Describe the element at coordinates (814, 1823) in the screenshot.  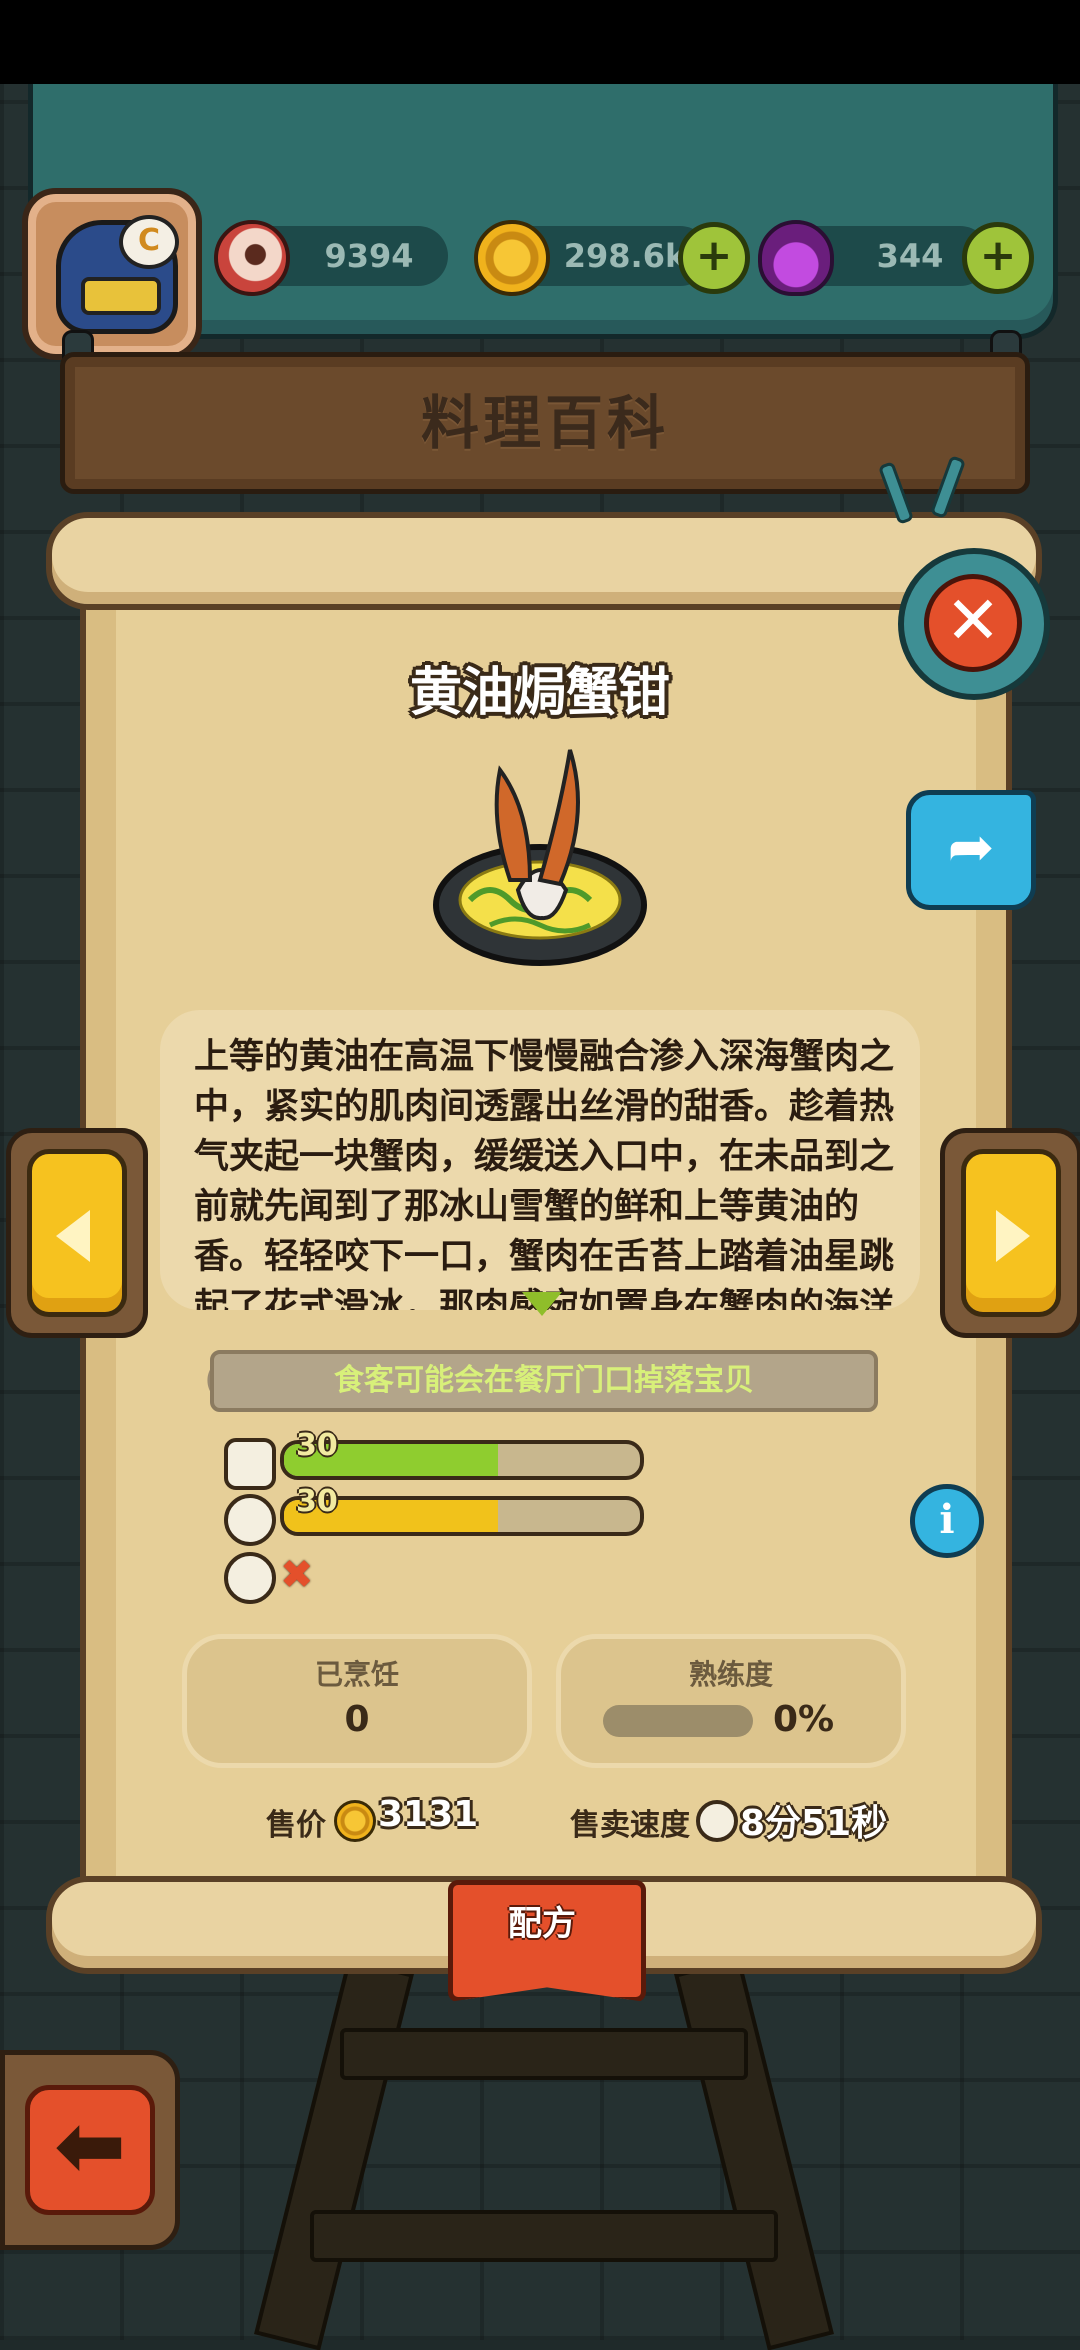
I see `sale-speed-value: 8分51秒` at that location.